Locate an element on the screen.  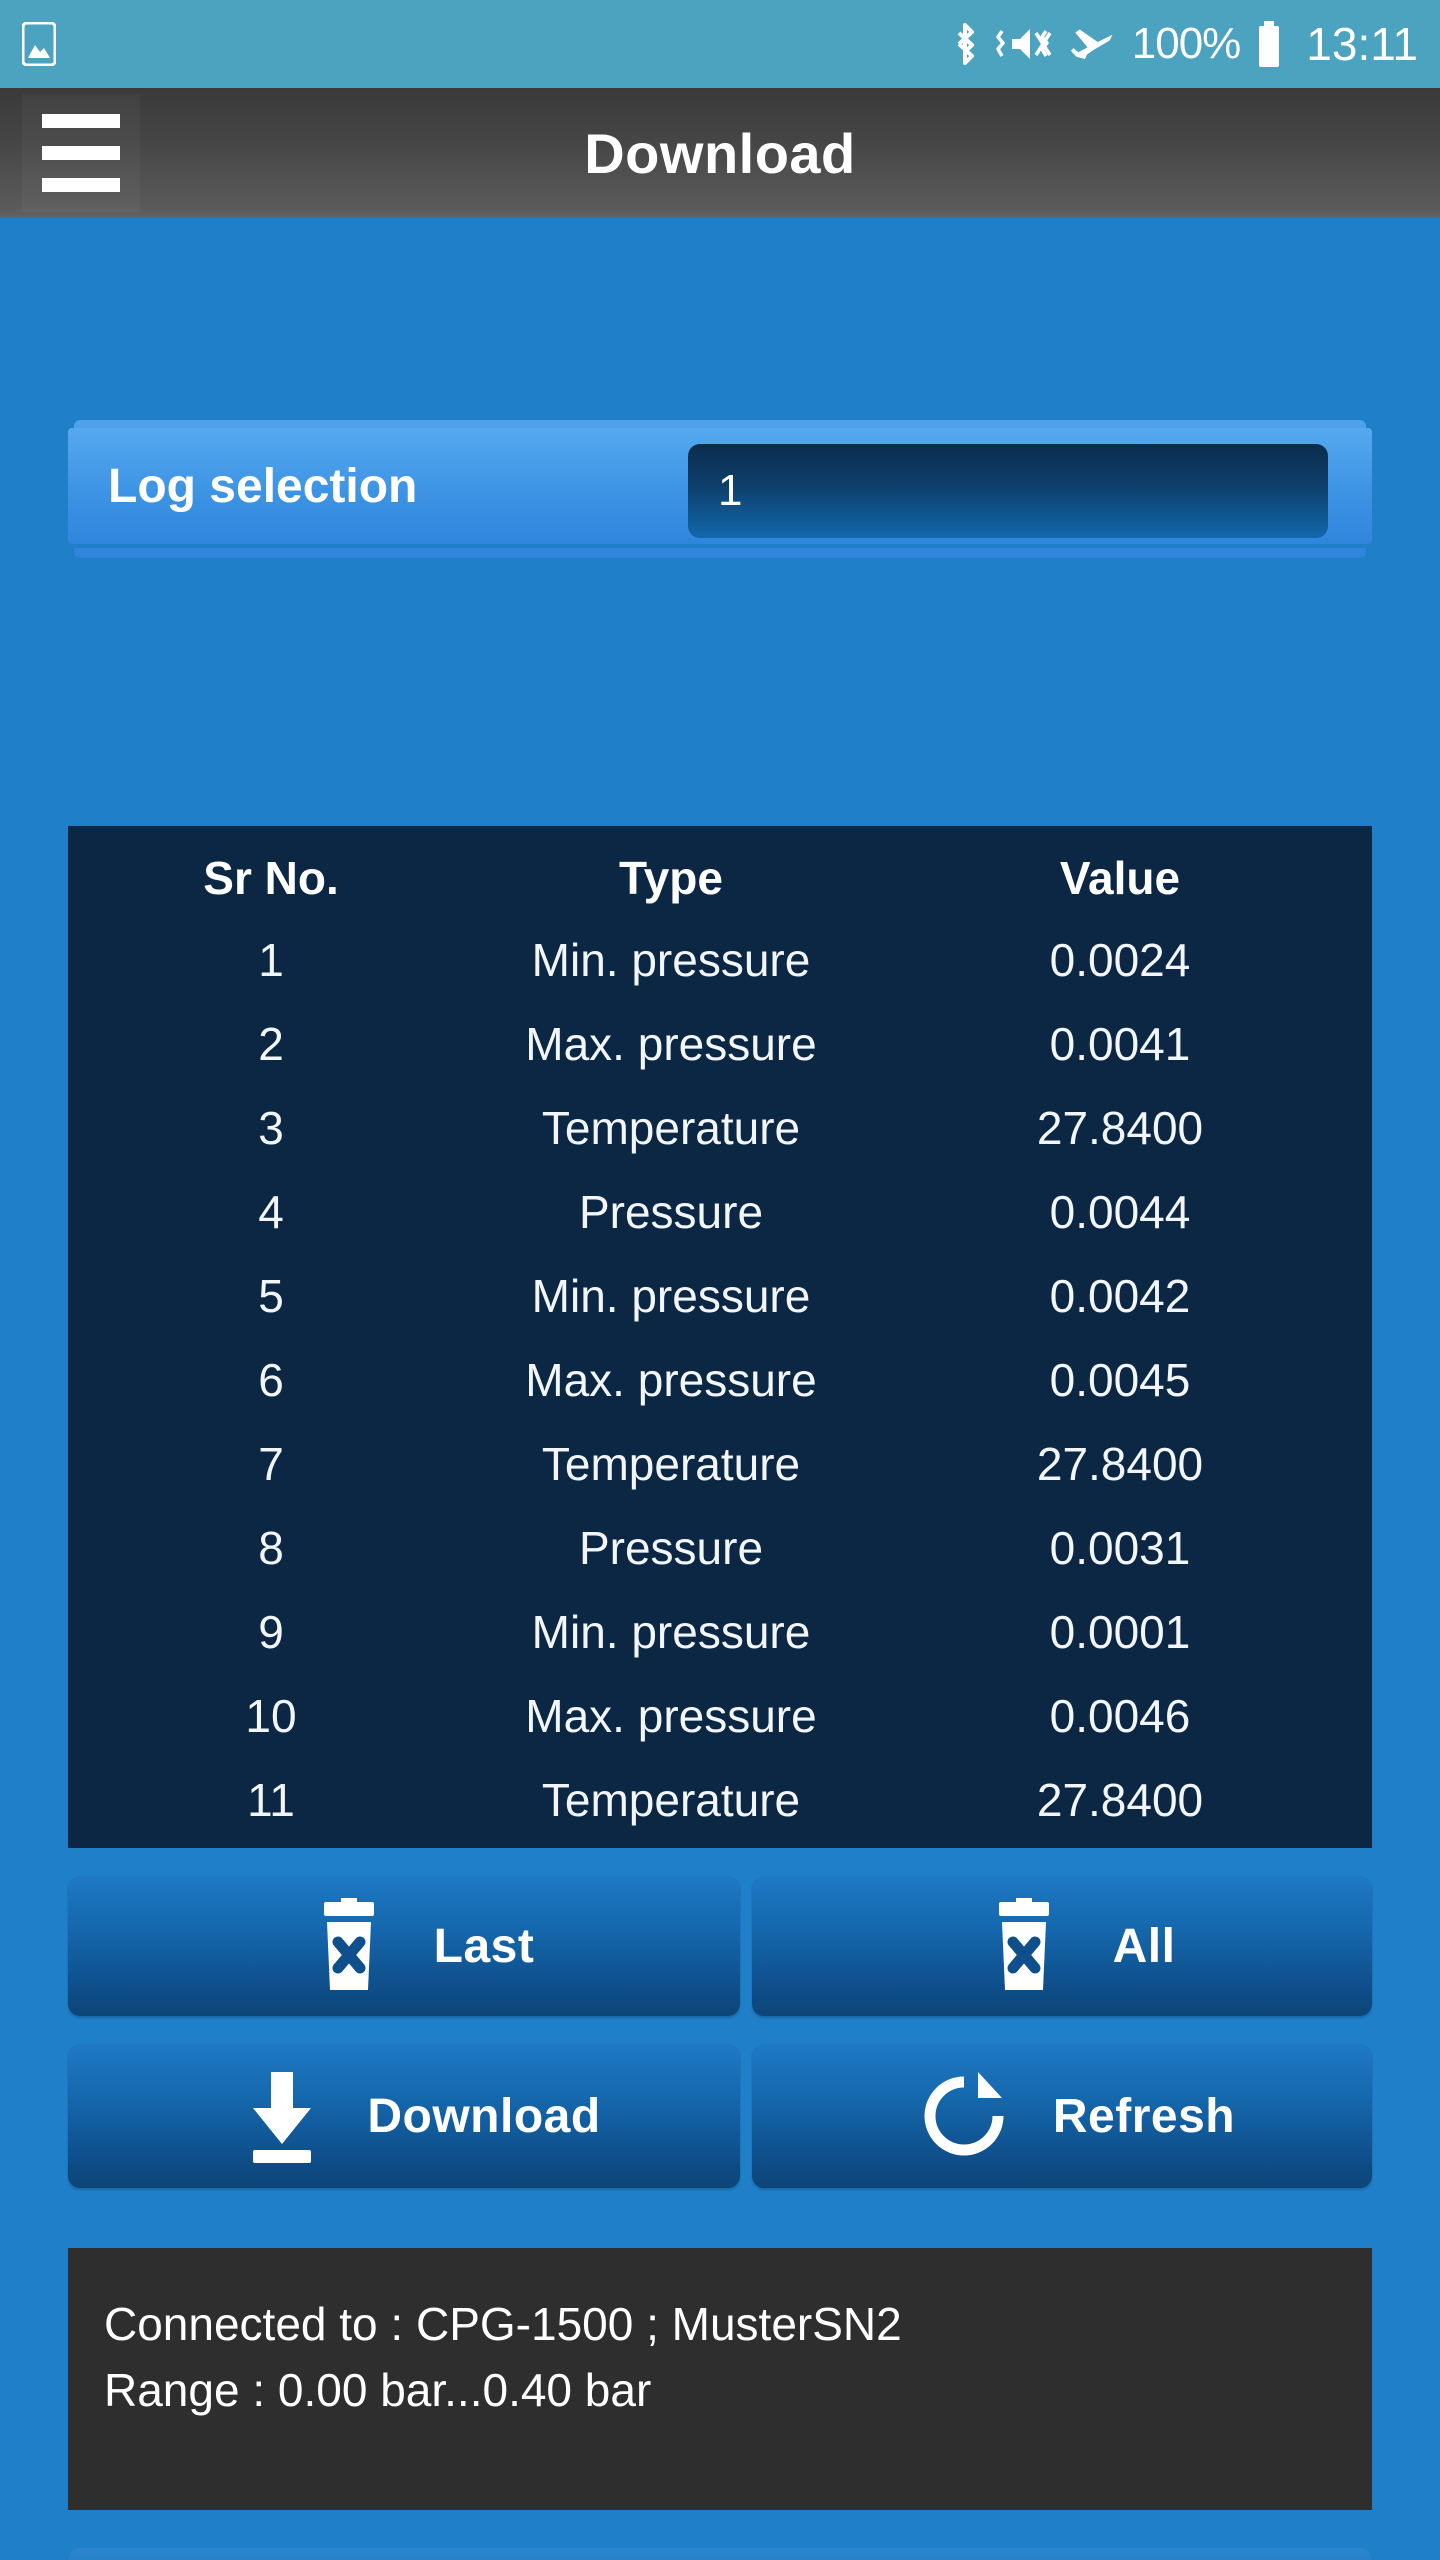
cell-sr-no: 4 is located at coordinates (271, 1212).